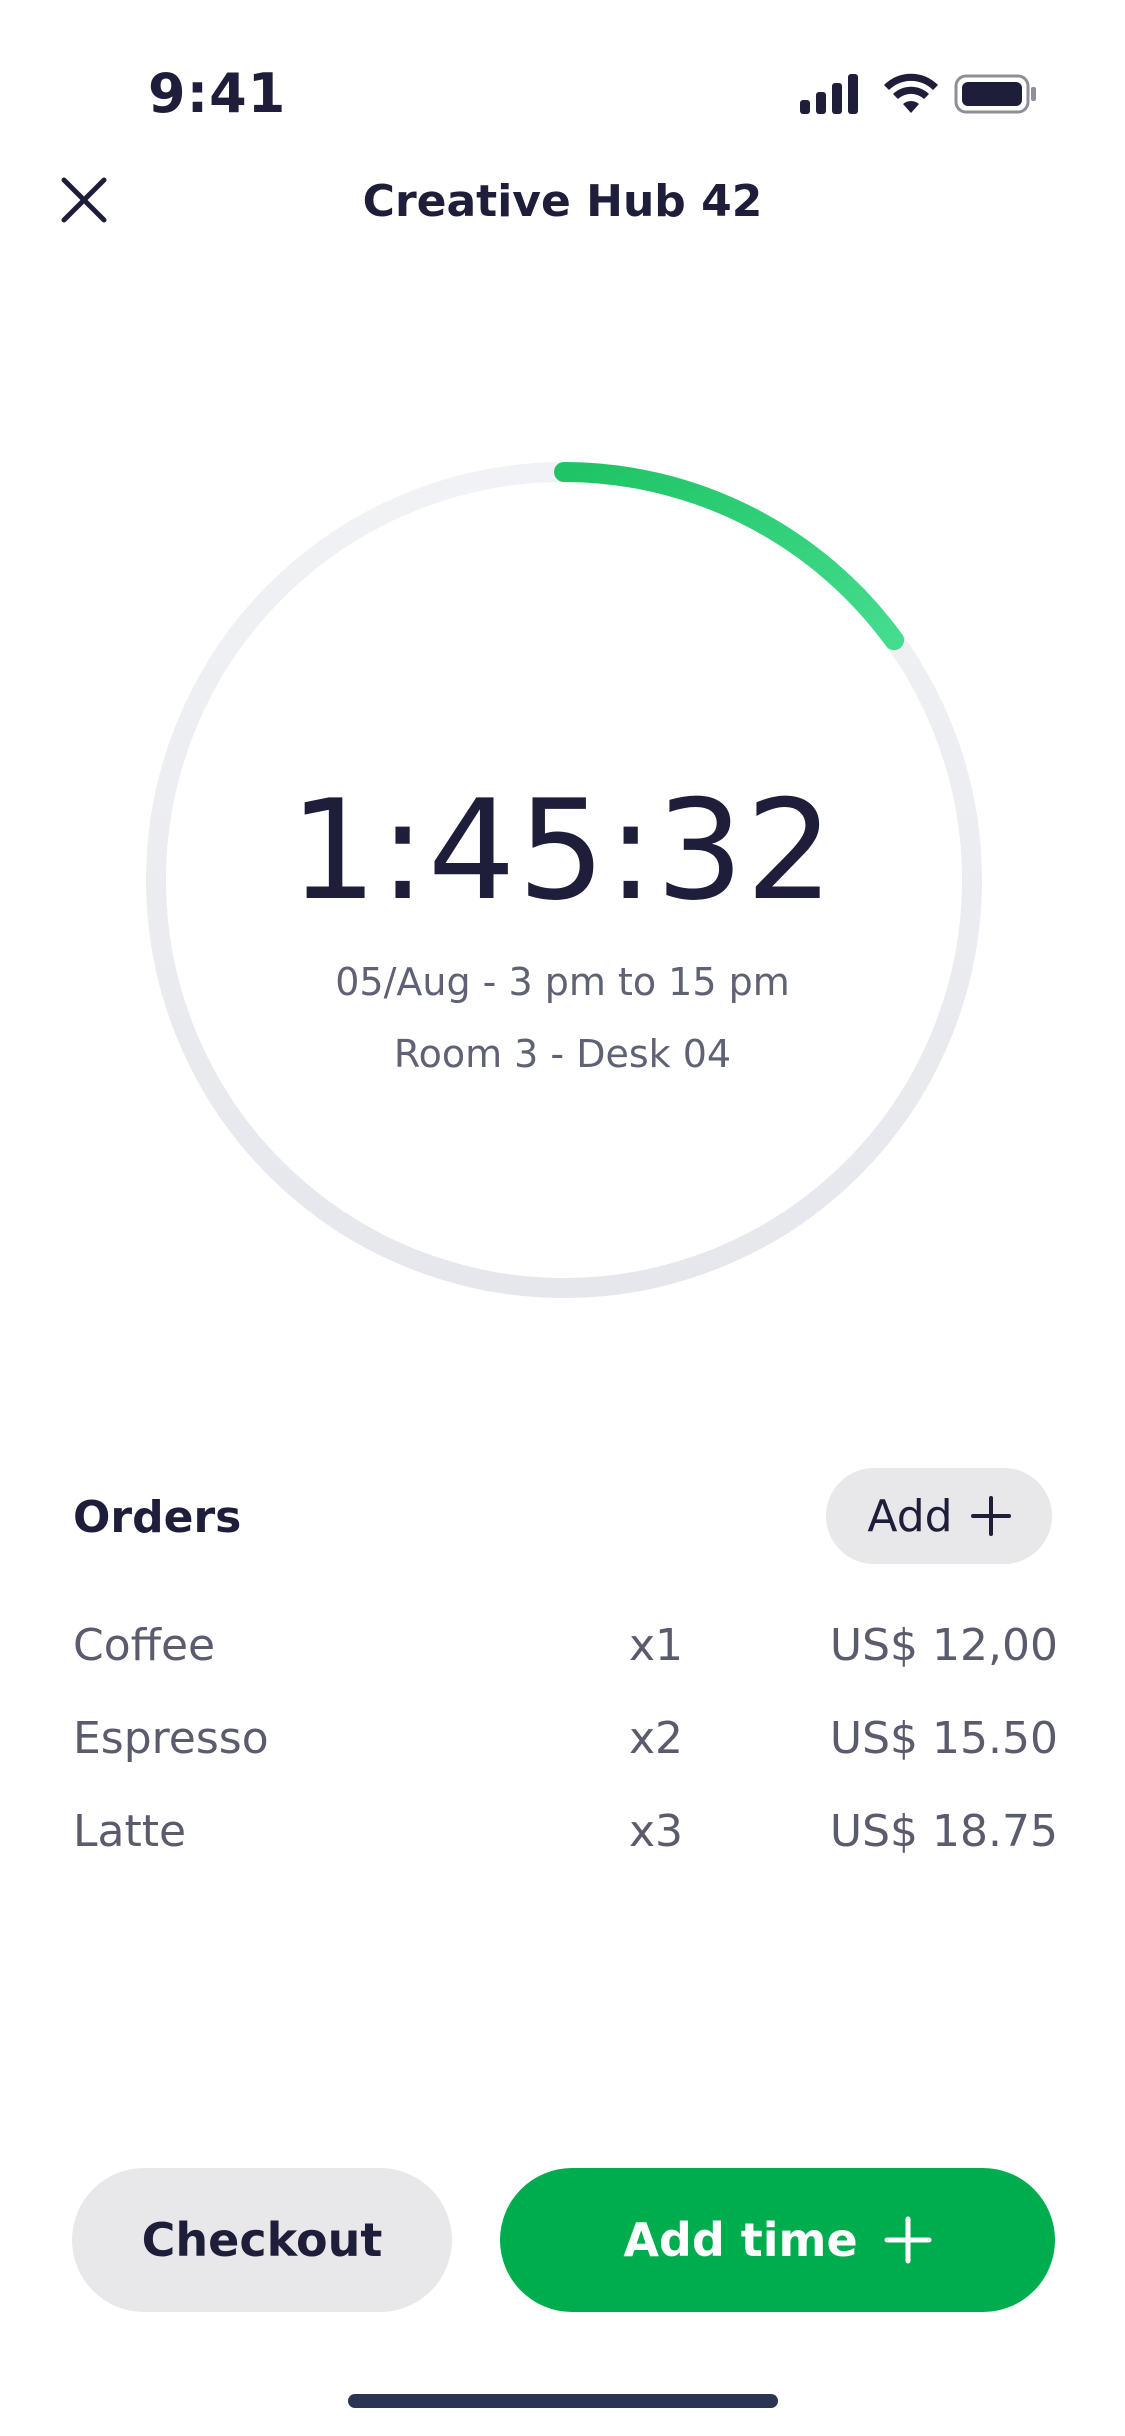 This screenshot has width=1125, height=2436. What do you see at coordinates (217, 93) in the screenshot?
I see `status-time: 9:41` at bounding box center [217, 93].